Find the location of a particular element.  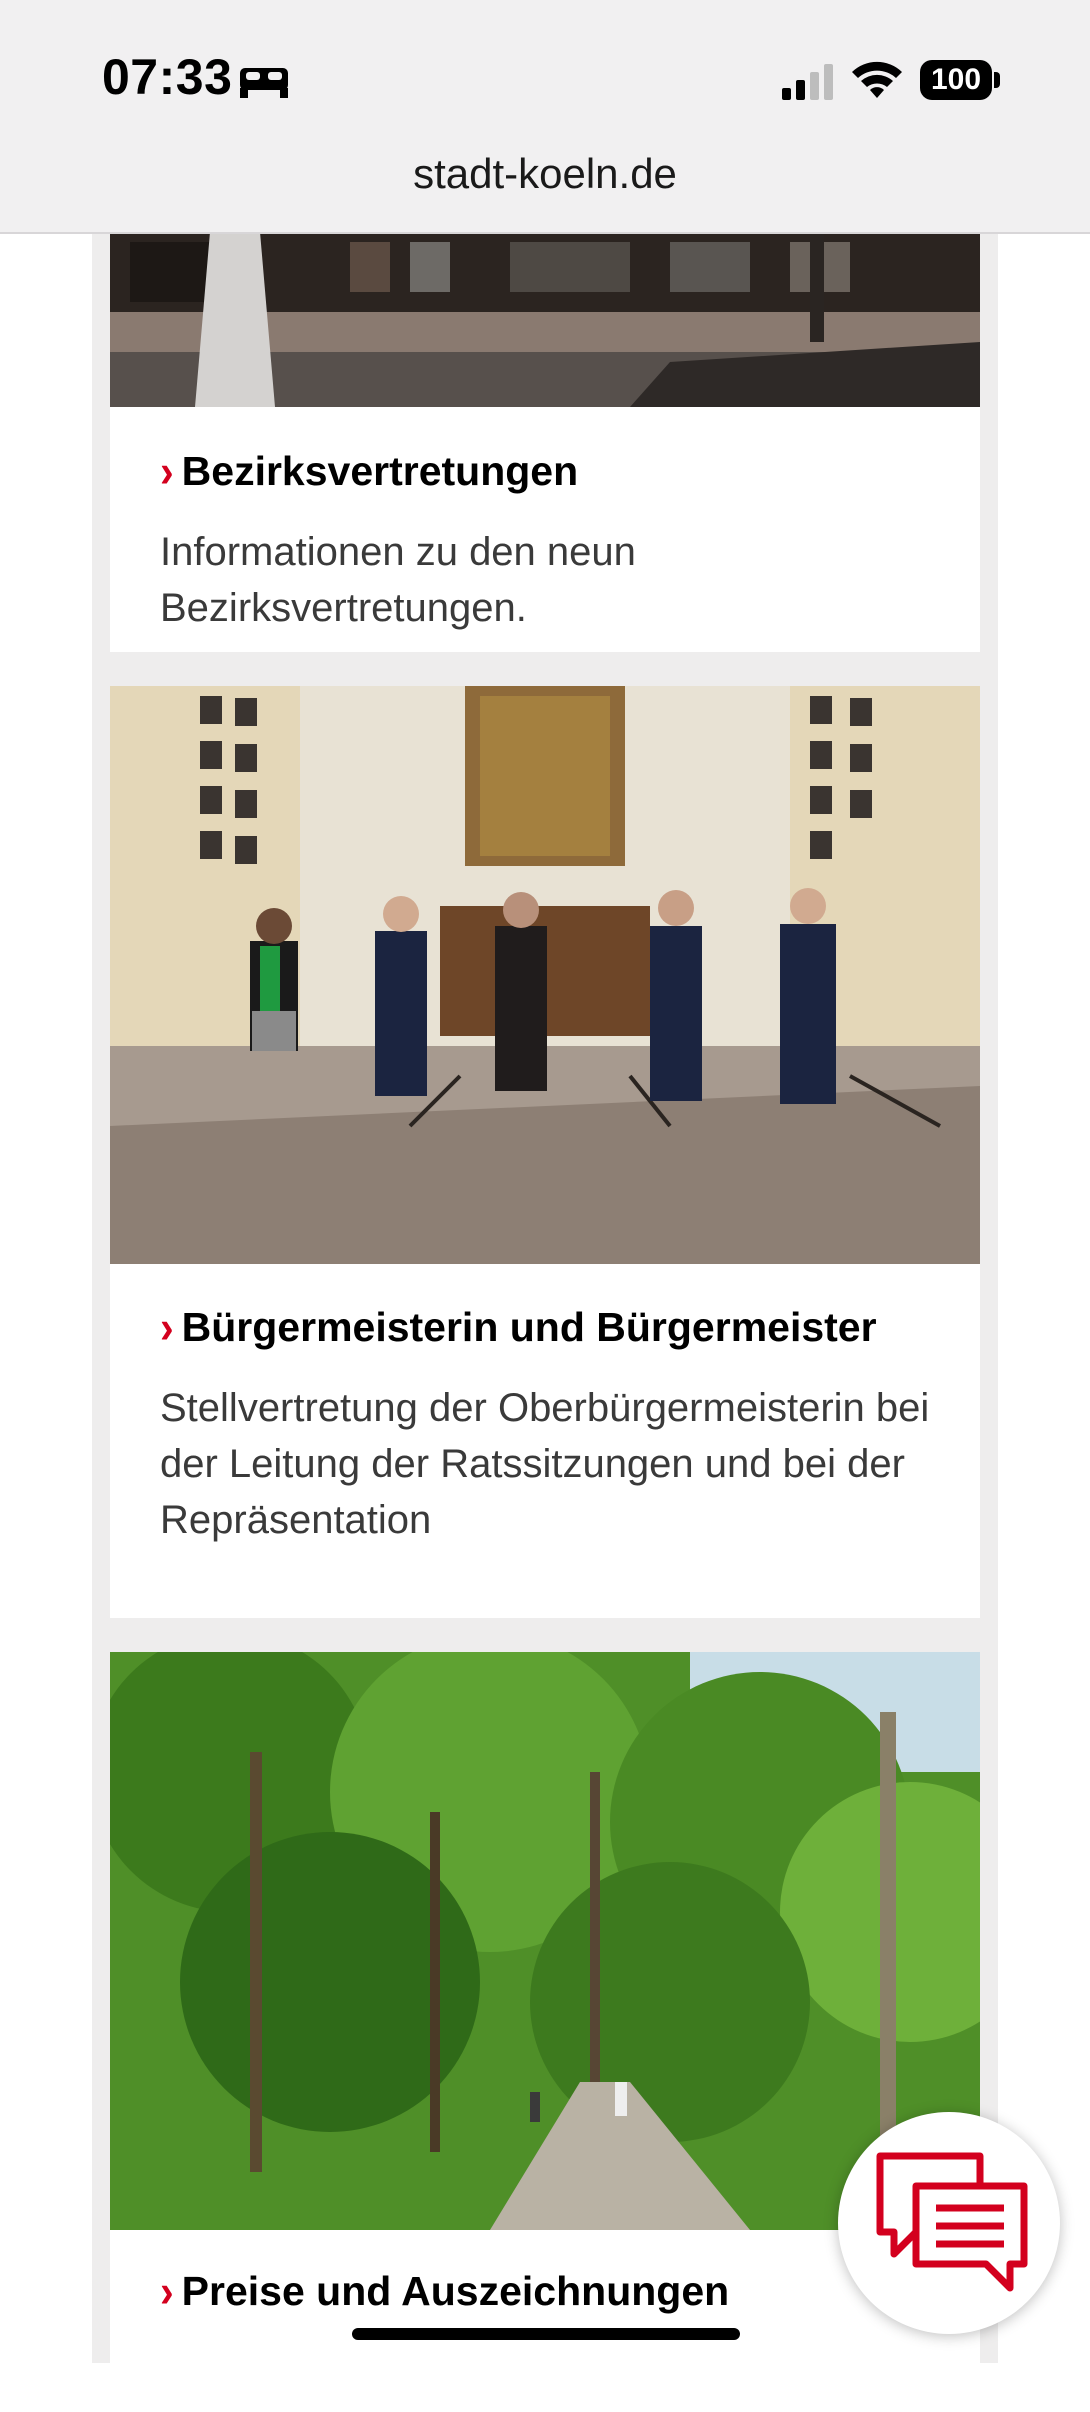

home-indicator is located at coordinates (546, 2334).